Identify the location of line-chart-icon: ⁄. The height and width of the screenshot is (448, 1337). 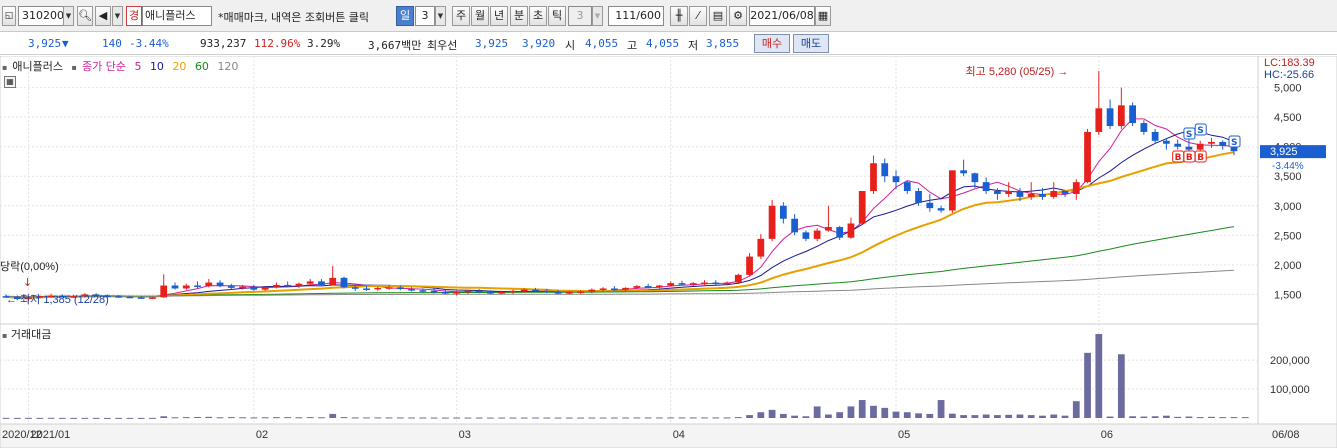
(698, 16).